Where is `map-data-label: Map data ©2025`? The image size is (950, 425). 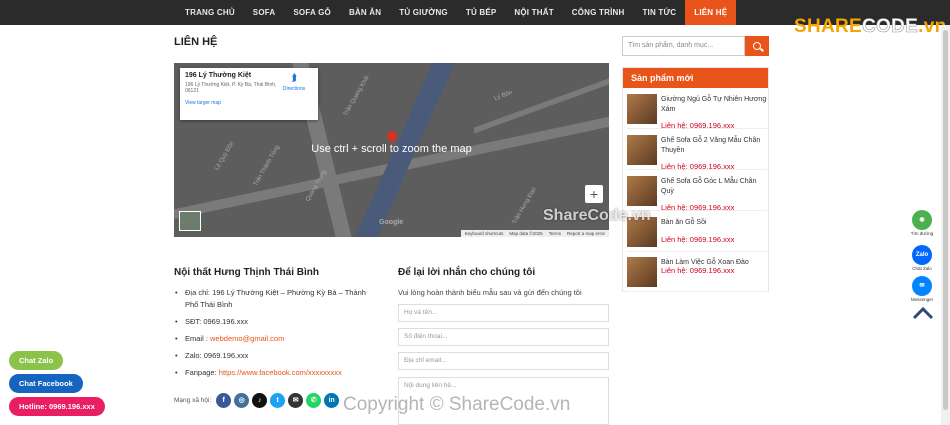 map-data-label: Map data ©2025 is located at coordinates (526, 233).